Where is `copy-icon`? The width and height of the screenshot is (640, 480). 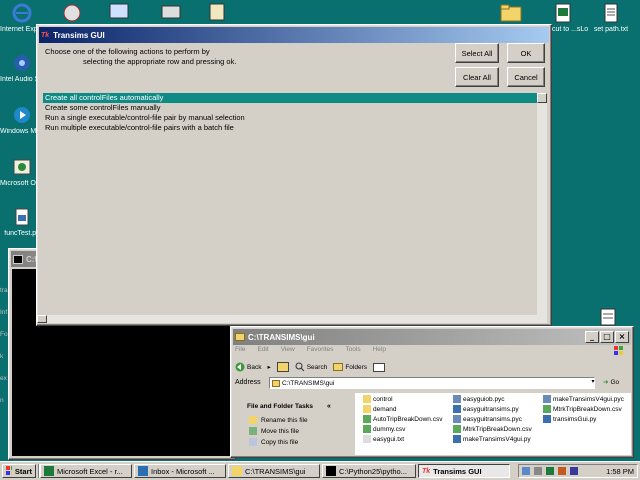
copy-icon is located at coordinates (253, 442).